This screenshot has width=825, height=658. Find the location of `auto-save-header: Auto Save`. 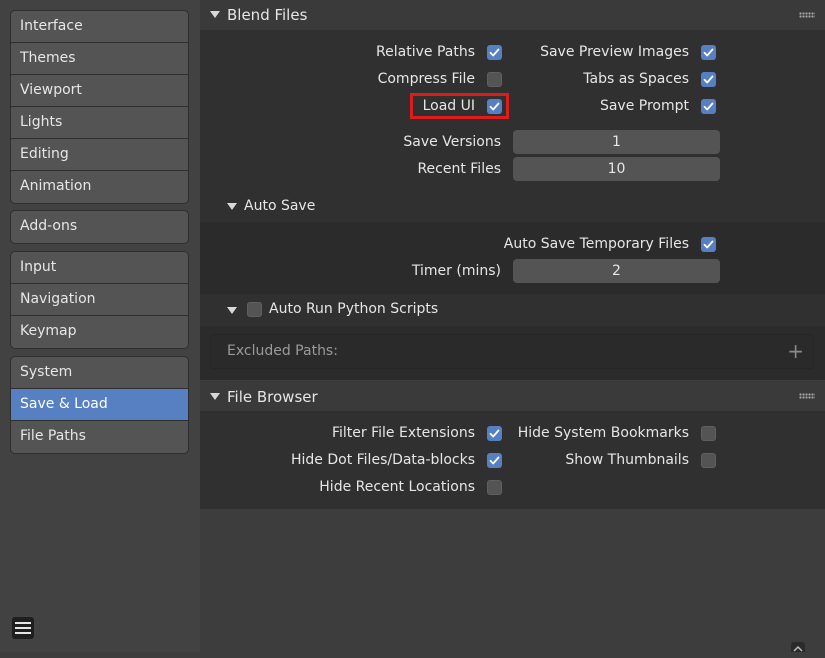

auto-save-header: Auto Save is located at coordinates (512, 206).